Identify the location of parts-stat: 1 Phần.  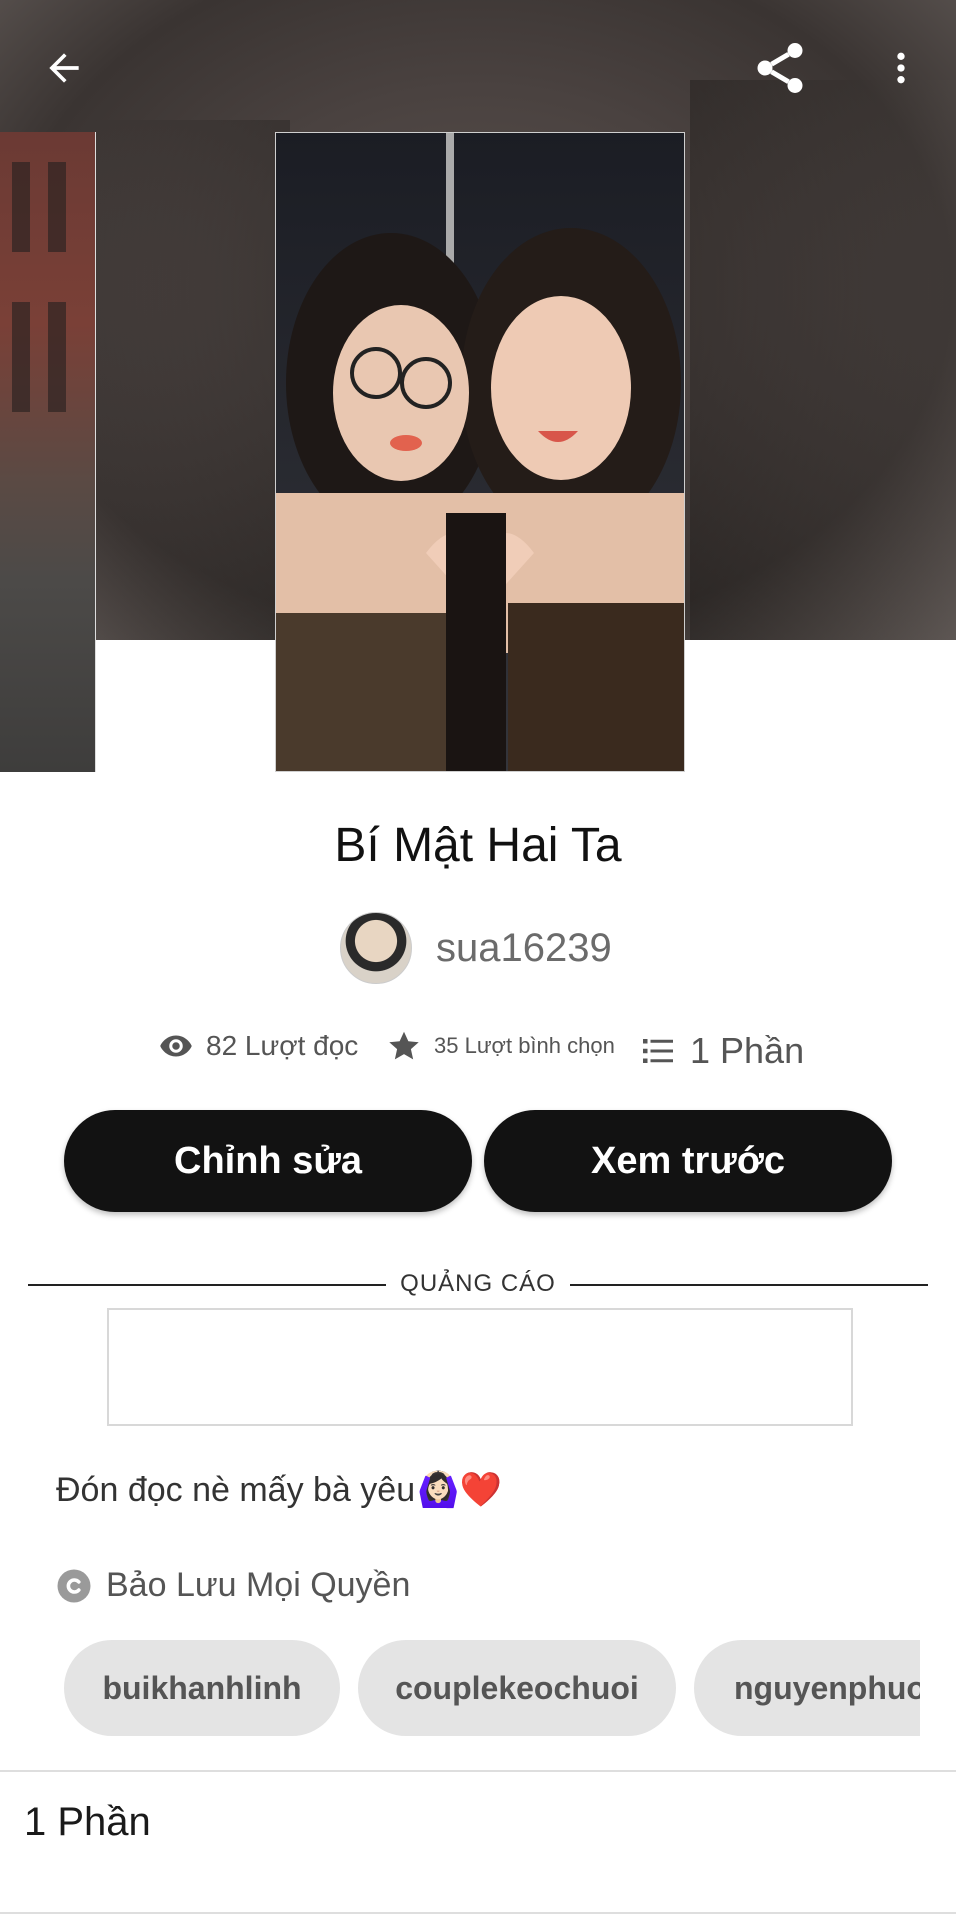
(722, 1051).